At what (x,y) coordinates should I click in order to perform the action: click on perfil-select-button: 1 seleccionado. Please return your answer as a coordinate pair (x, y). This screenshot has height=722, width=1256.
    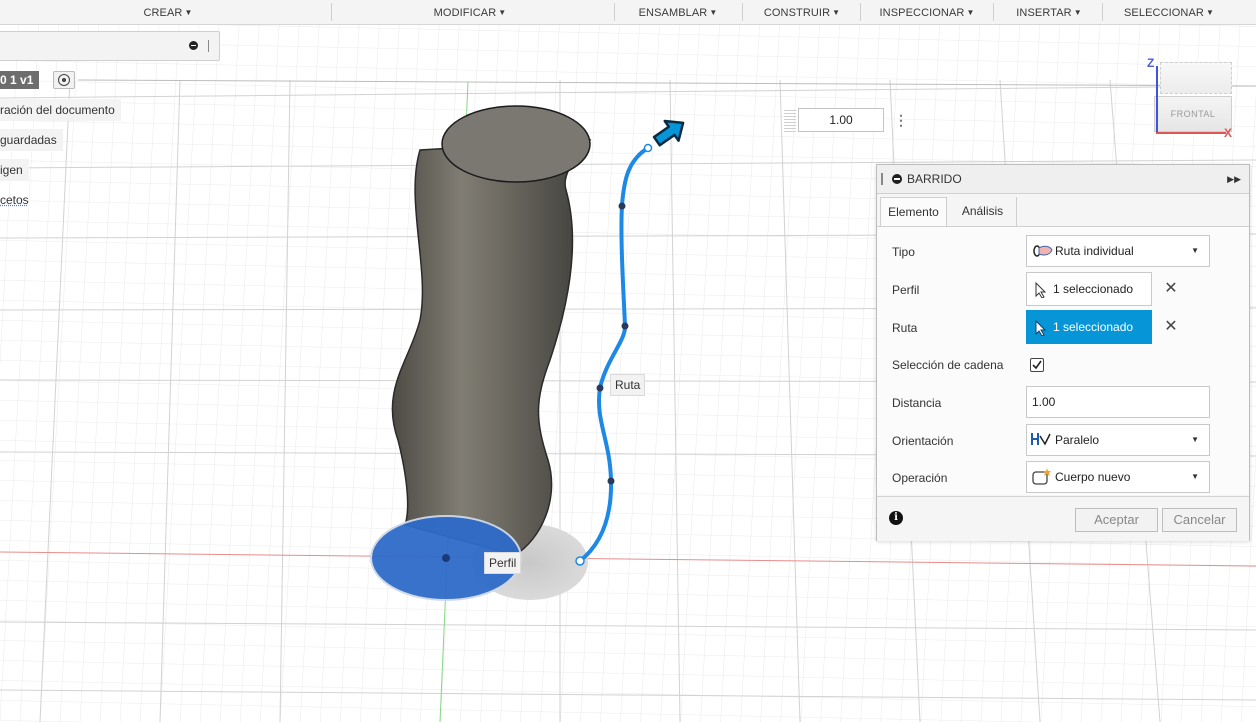
    Looking at the image, I should click on (1089, 289).